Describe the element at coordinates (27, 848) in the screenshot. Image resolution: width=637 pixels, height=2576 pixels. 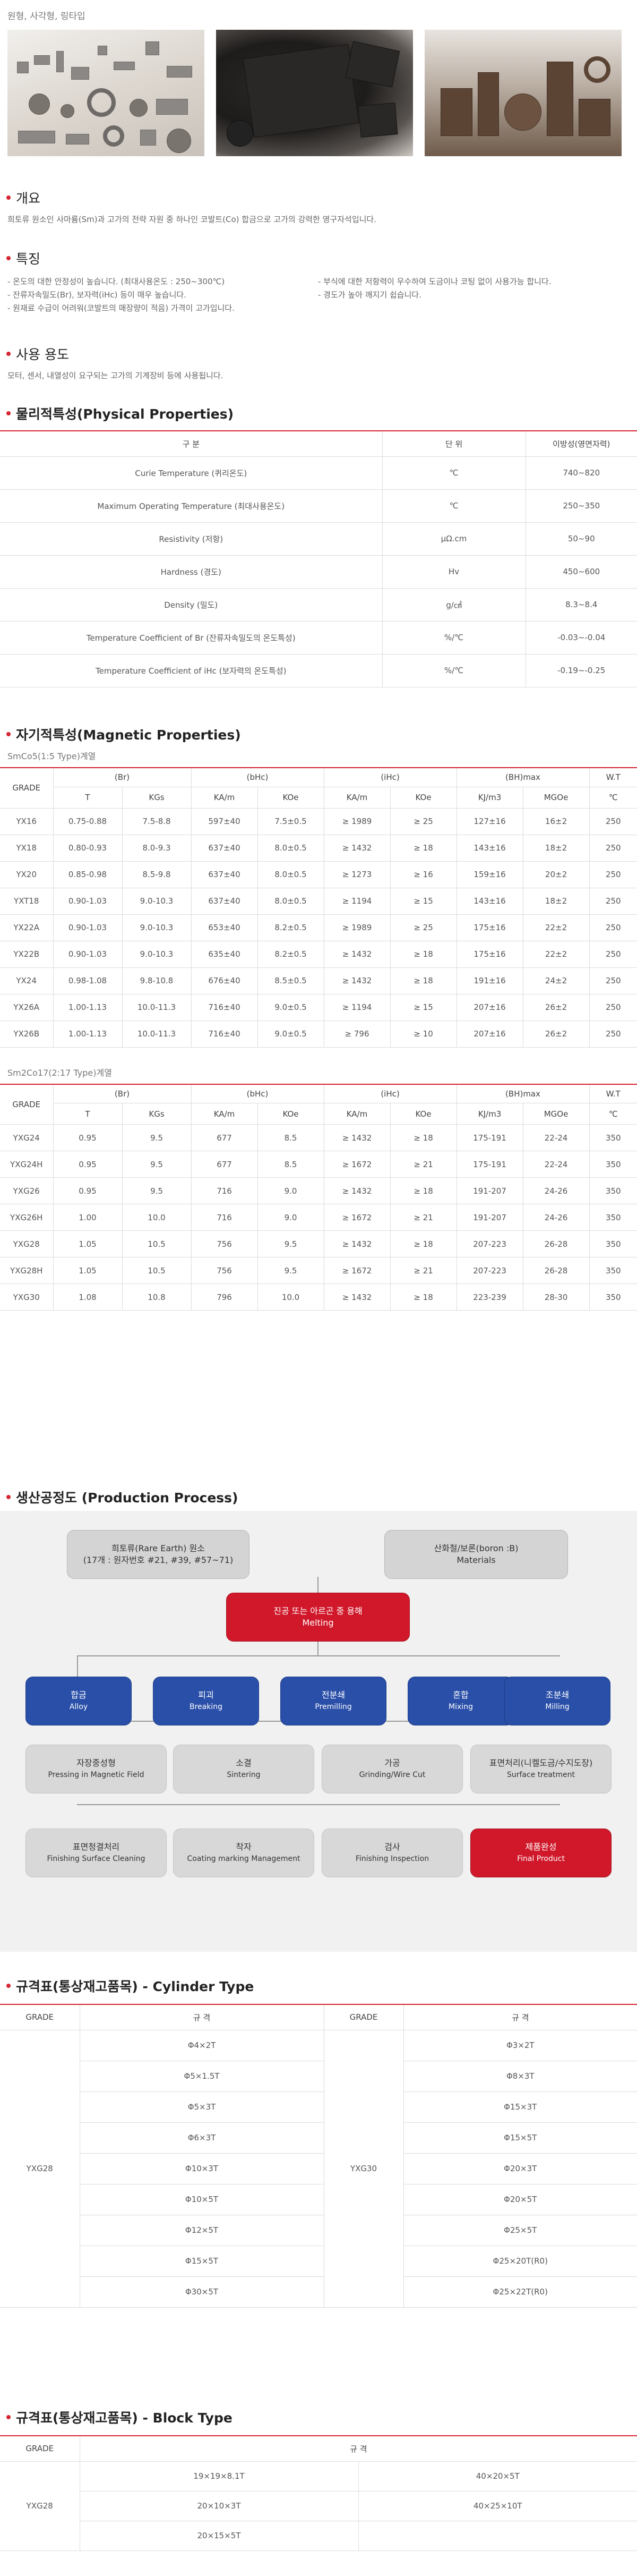
I see `grade-cell: YX18` at that location.